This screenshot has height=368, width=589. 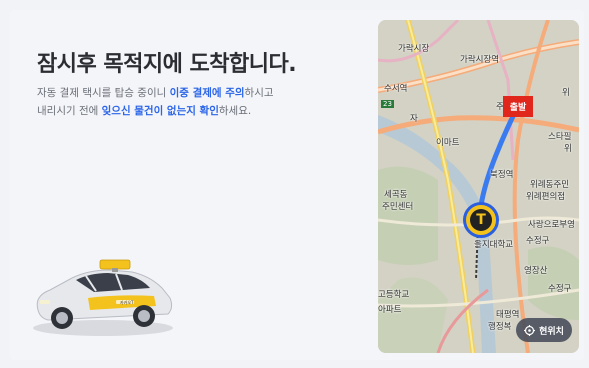 I want to click on current-location-button: 현위치, so click(x=544, y=330).